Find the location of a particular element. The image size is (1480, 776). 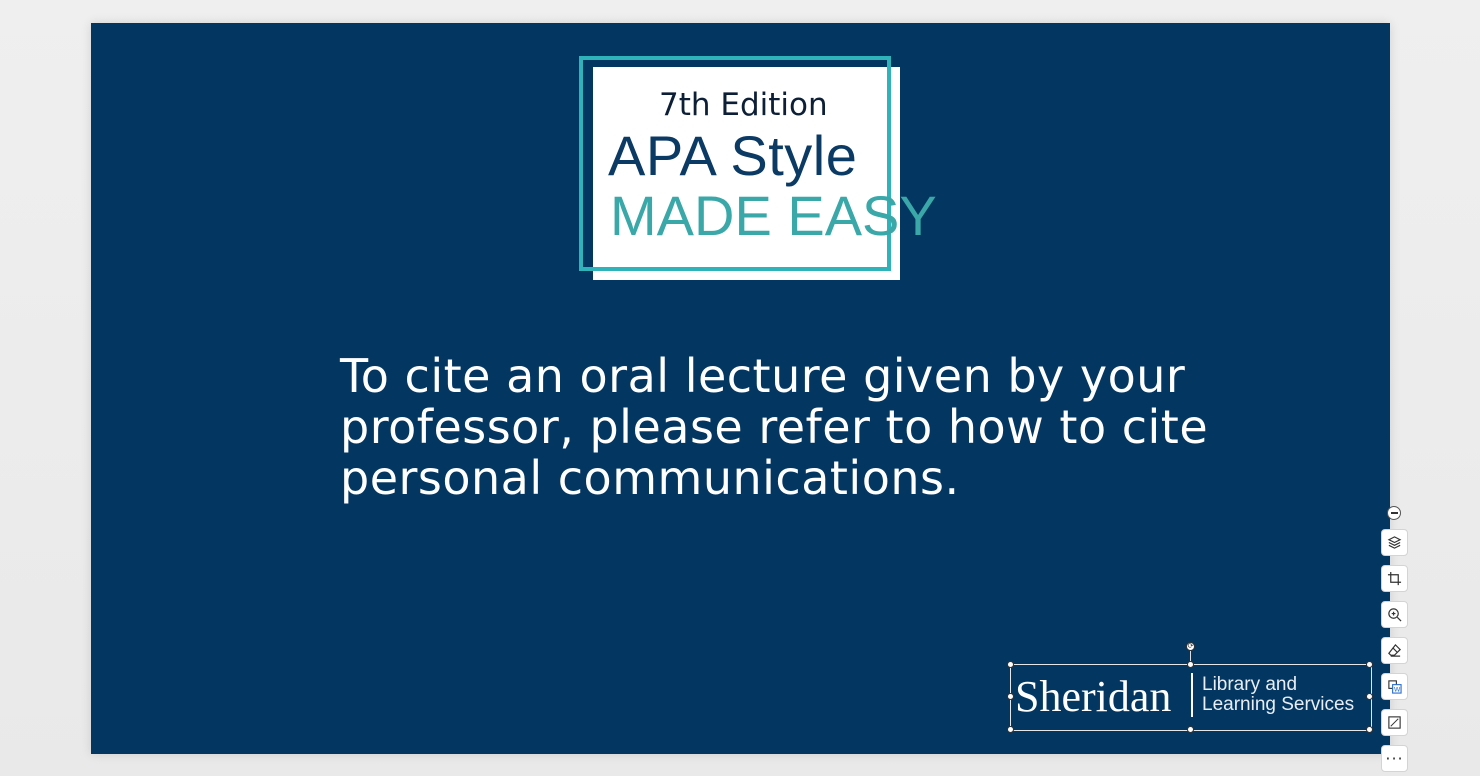

edit-image-icon is located at coordinates (1394, 722).